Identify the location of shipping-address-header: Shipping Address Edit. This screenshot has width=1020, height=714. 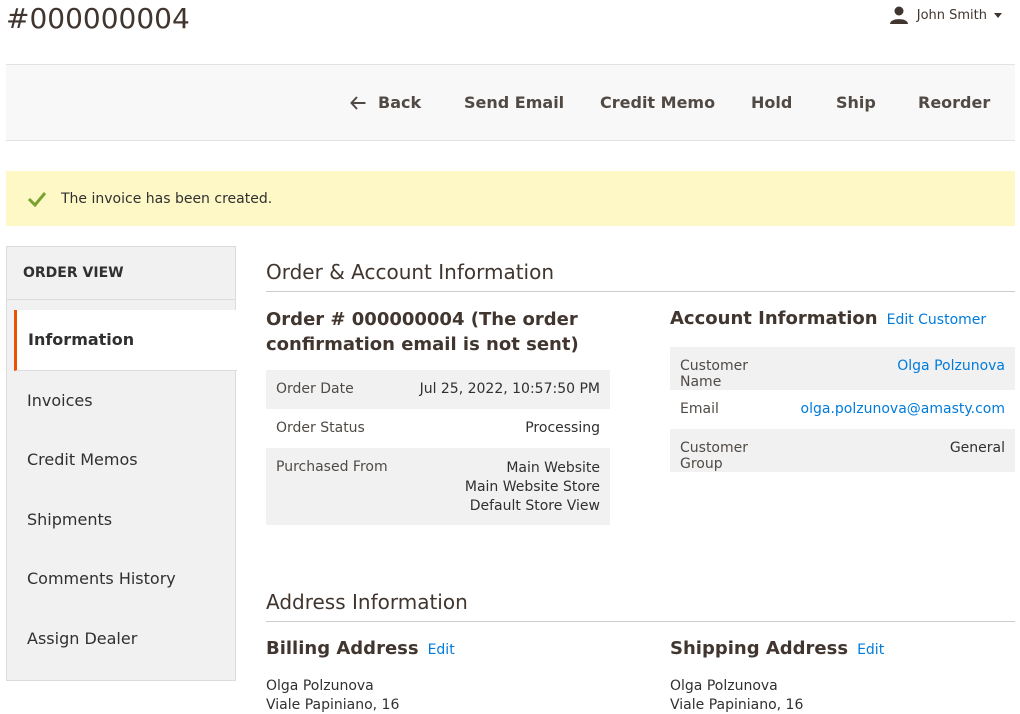
(777, 648).